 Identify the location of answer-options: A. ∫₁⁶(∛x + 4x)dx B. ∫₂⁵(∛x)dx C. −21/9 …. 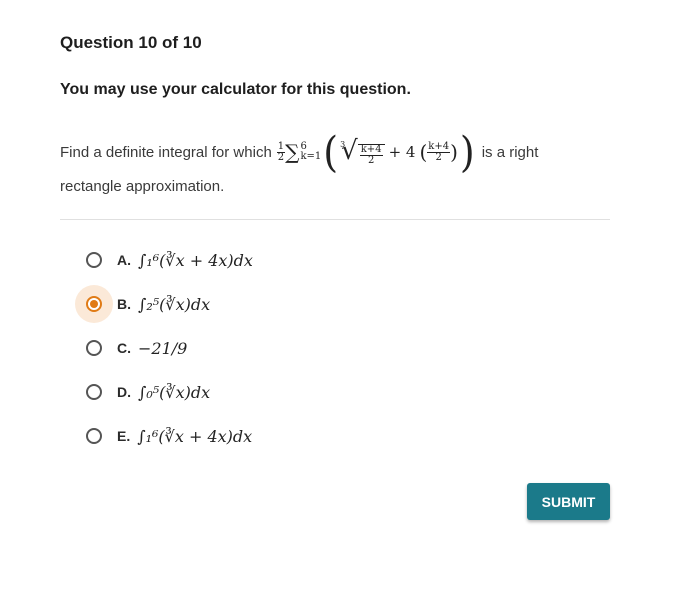
(164, 348).